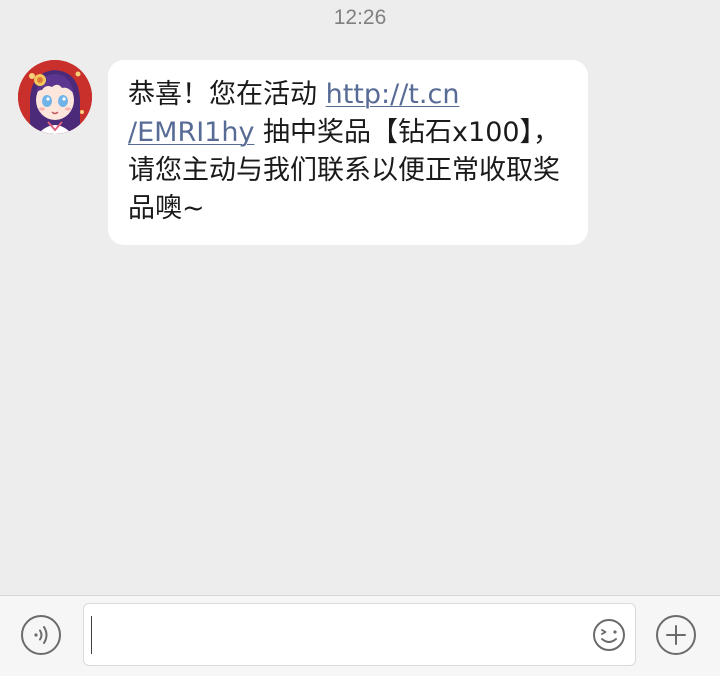  I want to click on voice-input-button, so click(41, 635).